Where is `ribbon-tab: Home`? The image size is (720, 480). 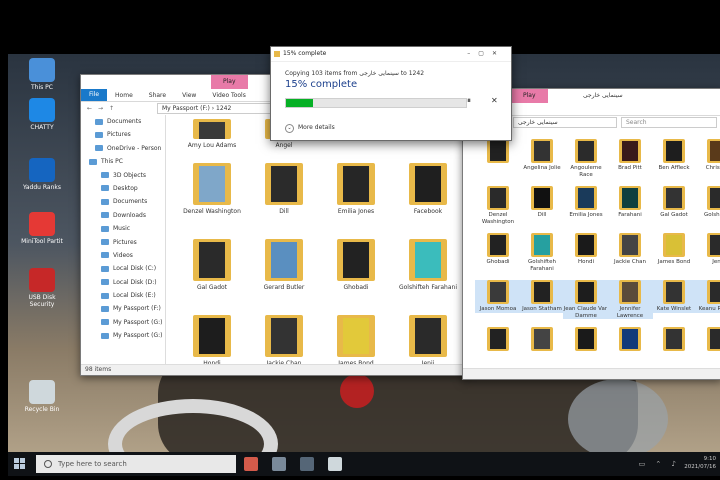
ribbon-tab: Home is located at coordinates (124, 95).